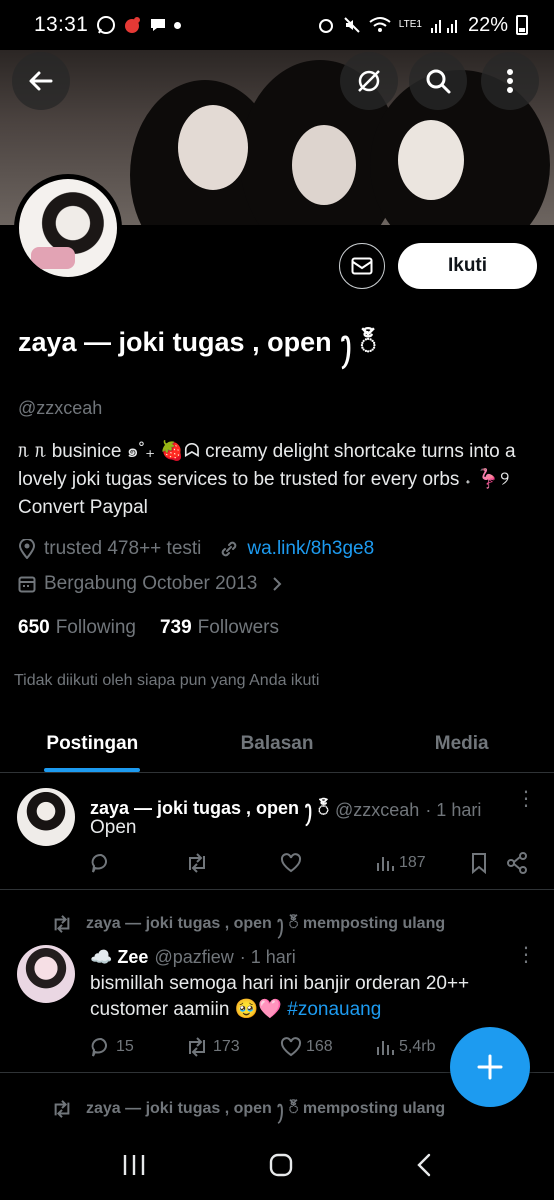  What do you see at coordinates (197, 342) in the screenshot?
I see `profile-name: zaya — joki tugas , open ꫂ ၴႅၴ` at bounding box center [197, 342].